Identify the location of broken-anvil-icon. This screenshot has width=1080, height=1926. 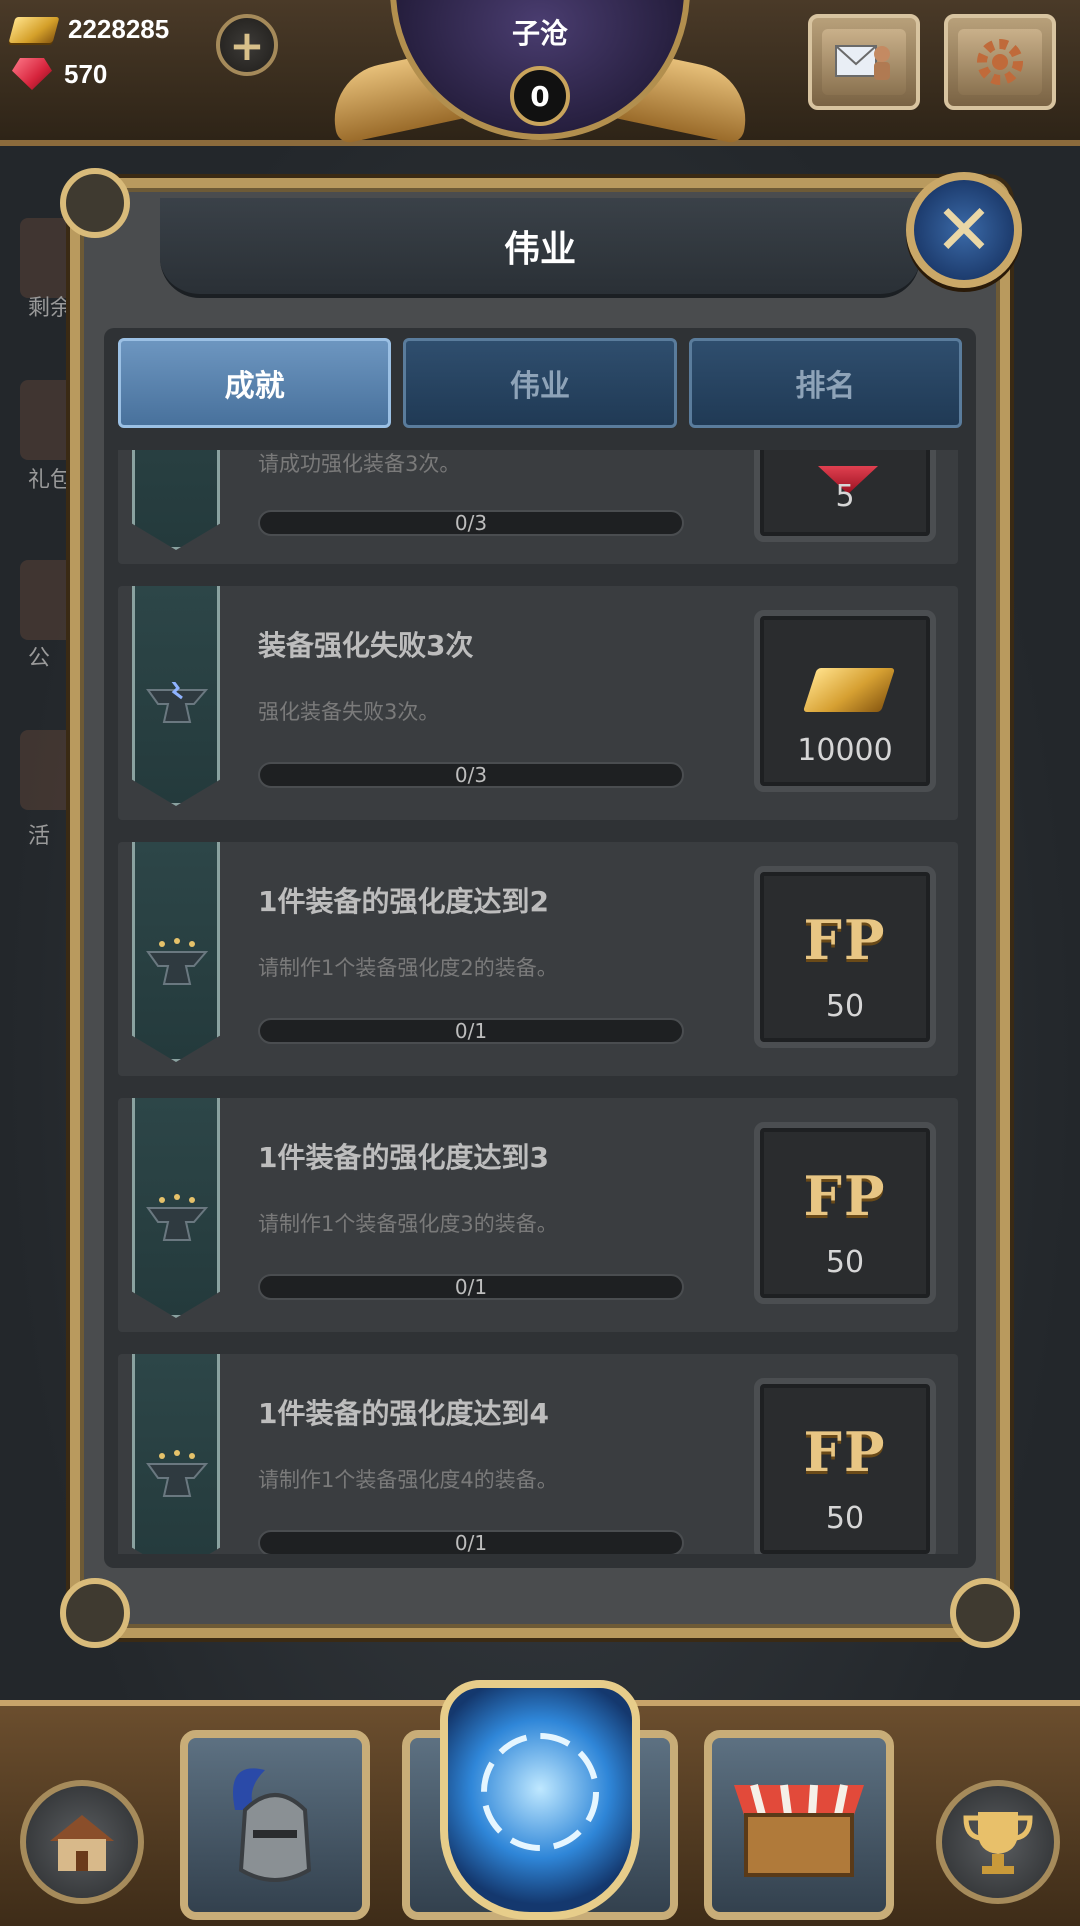
(177, 702).